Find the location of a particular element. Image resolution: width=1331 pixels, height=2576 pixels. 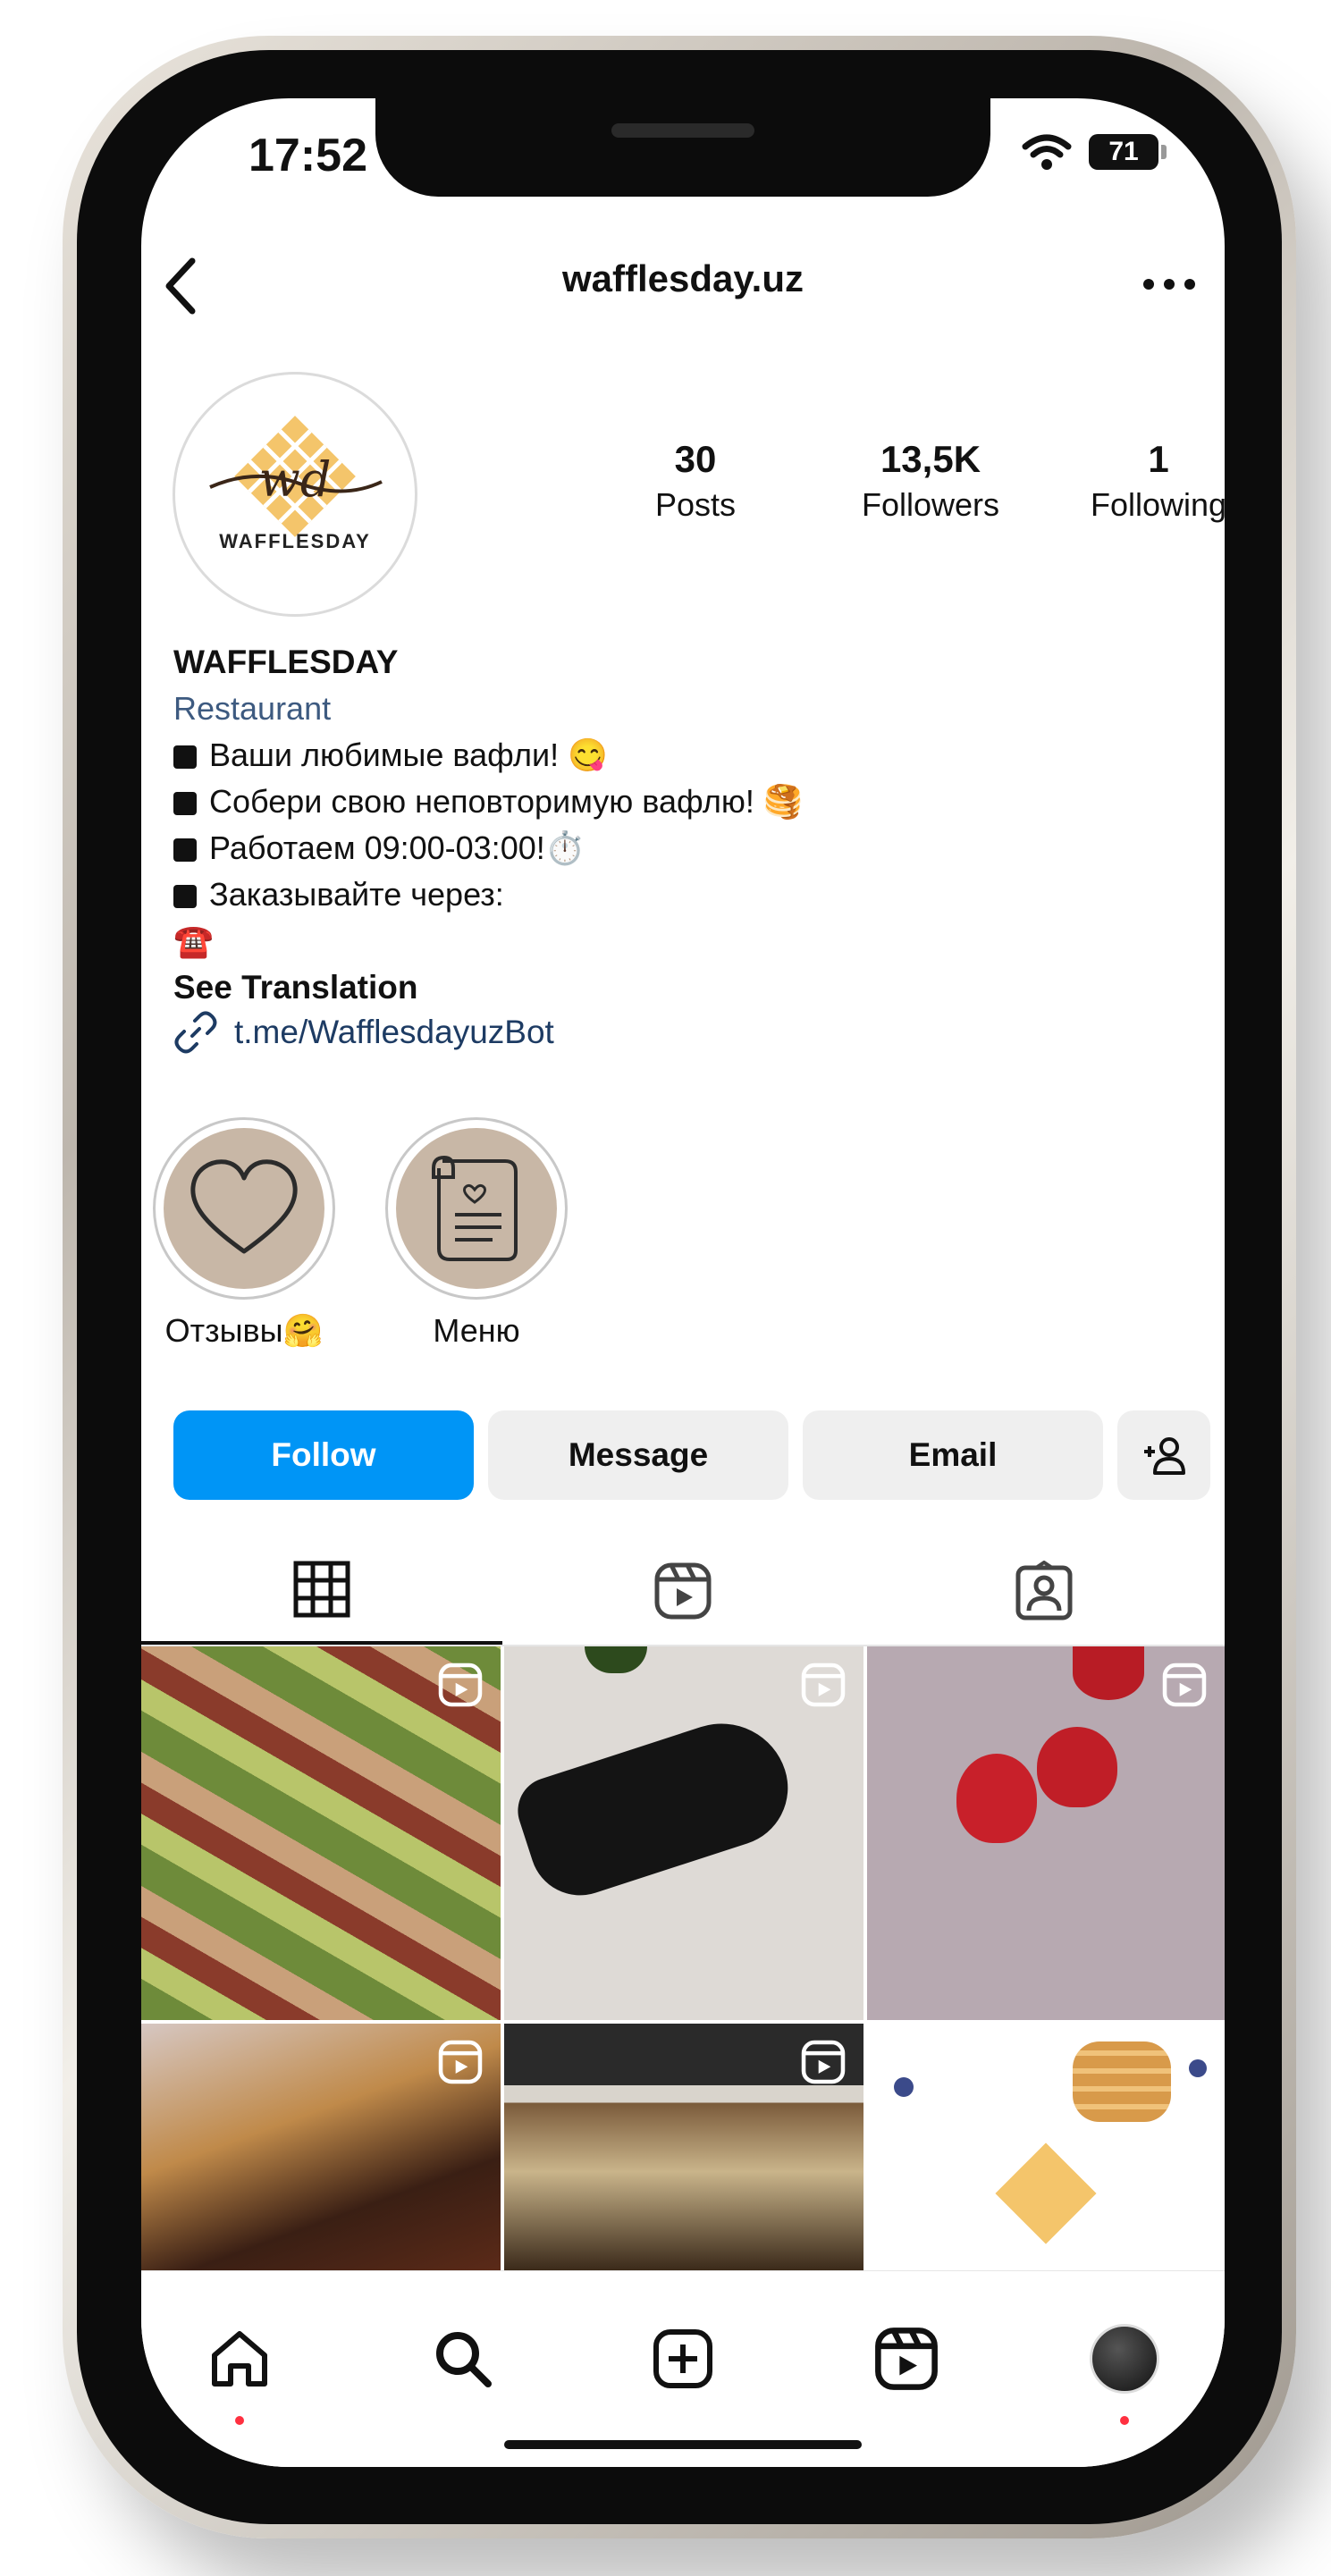

waffle-shape is located at coordinates (1122, 2082).